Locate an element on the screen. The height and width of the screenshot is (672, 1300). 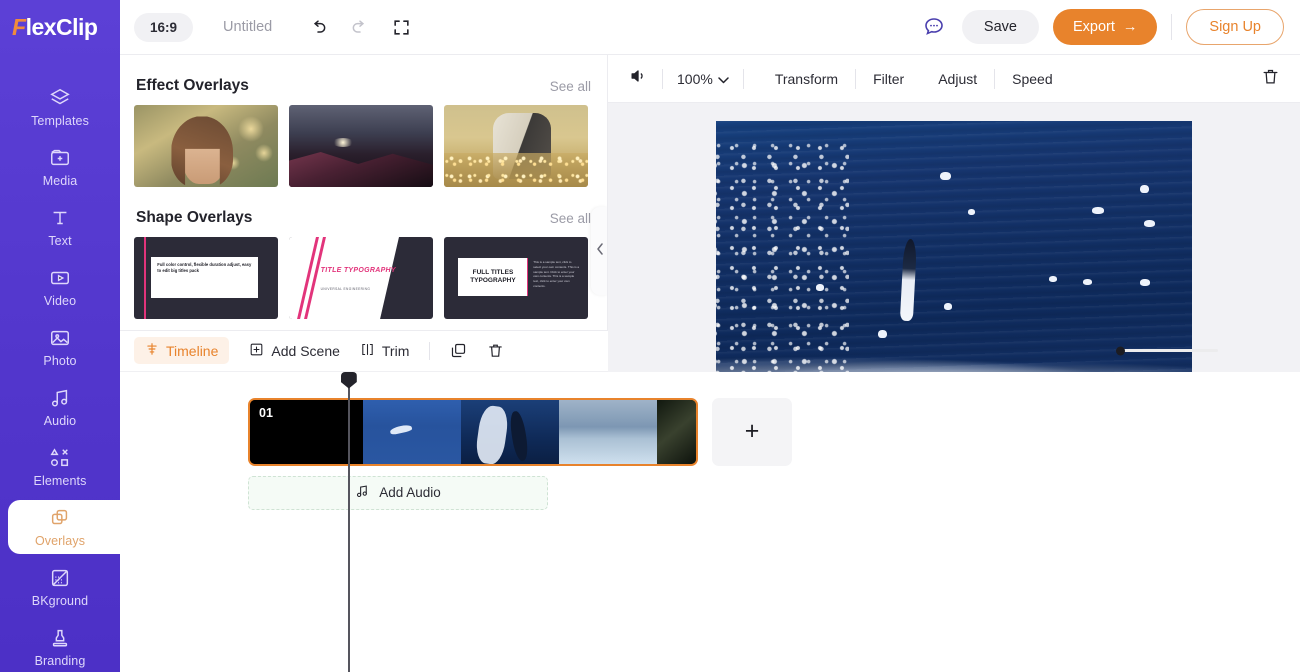
trim-button: Trim is located at coordinates (384, 351).